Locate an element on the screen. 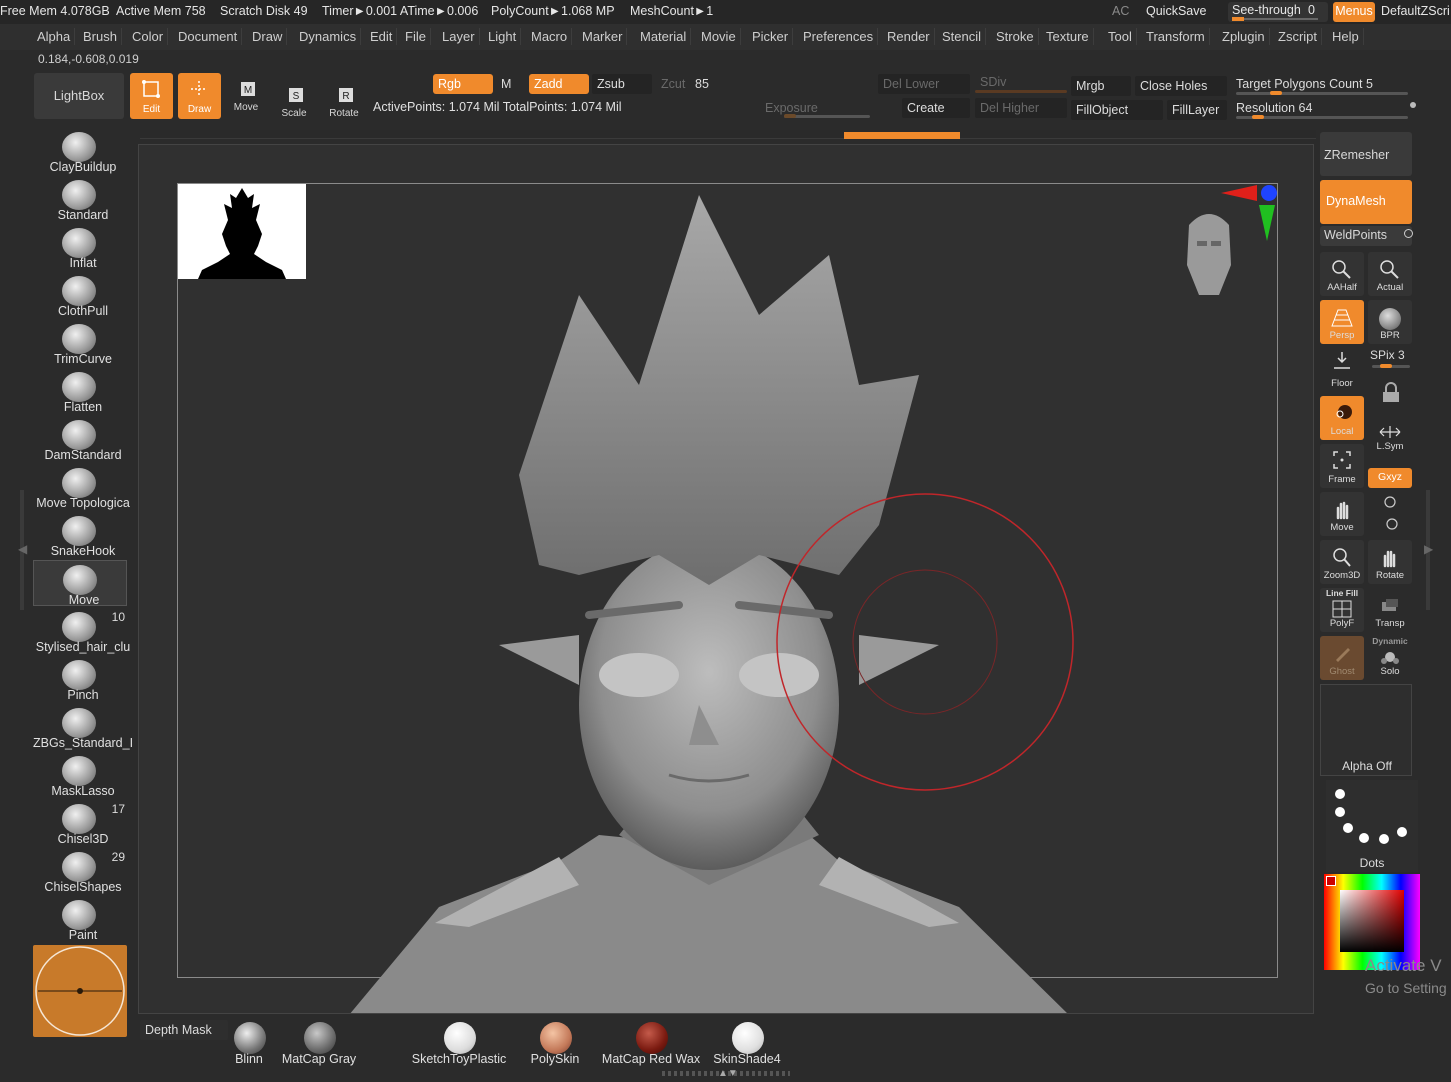  menu-alpha: Alpha is located at coordinates (54, 36).